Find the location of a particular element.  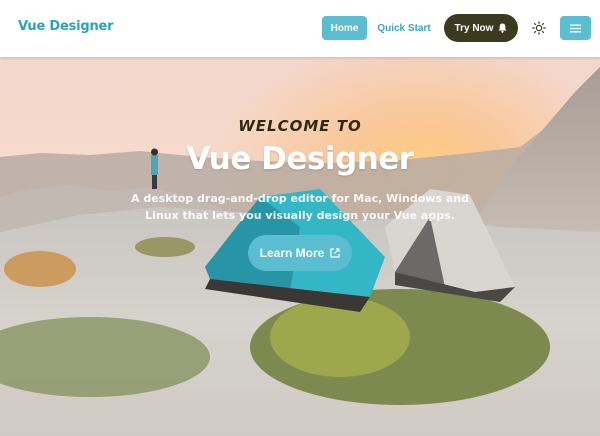

hamburger-menu-icon is located at coordinates (575, 28).